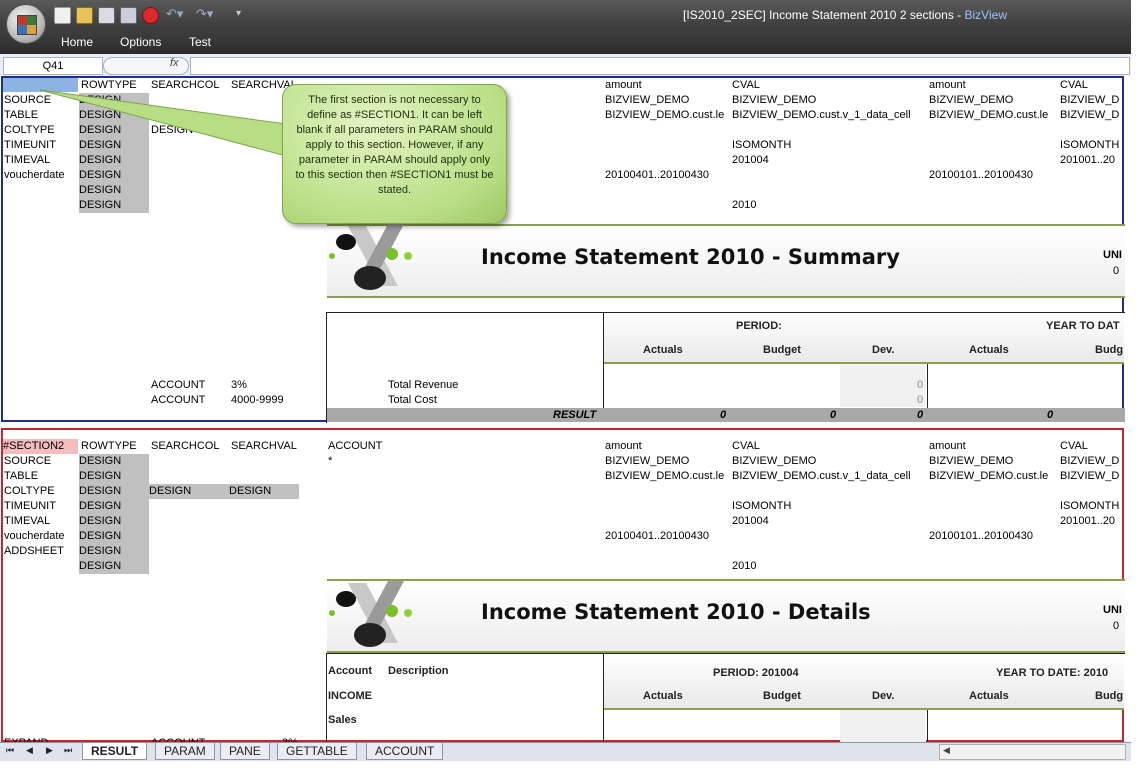 The width and height of the screenshot is (1141, 776). Describe the element at coordinates (185, 751) in the screenshot. I see `sheet-tab-param: PARAM` at that location.